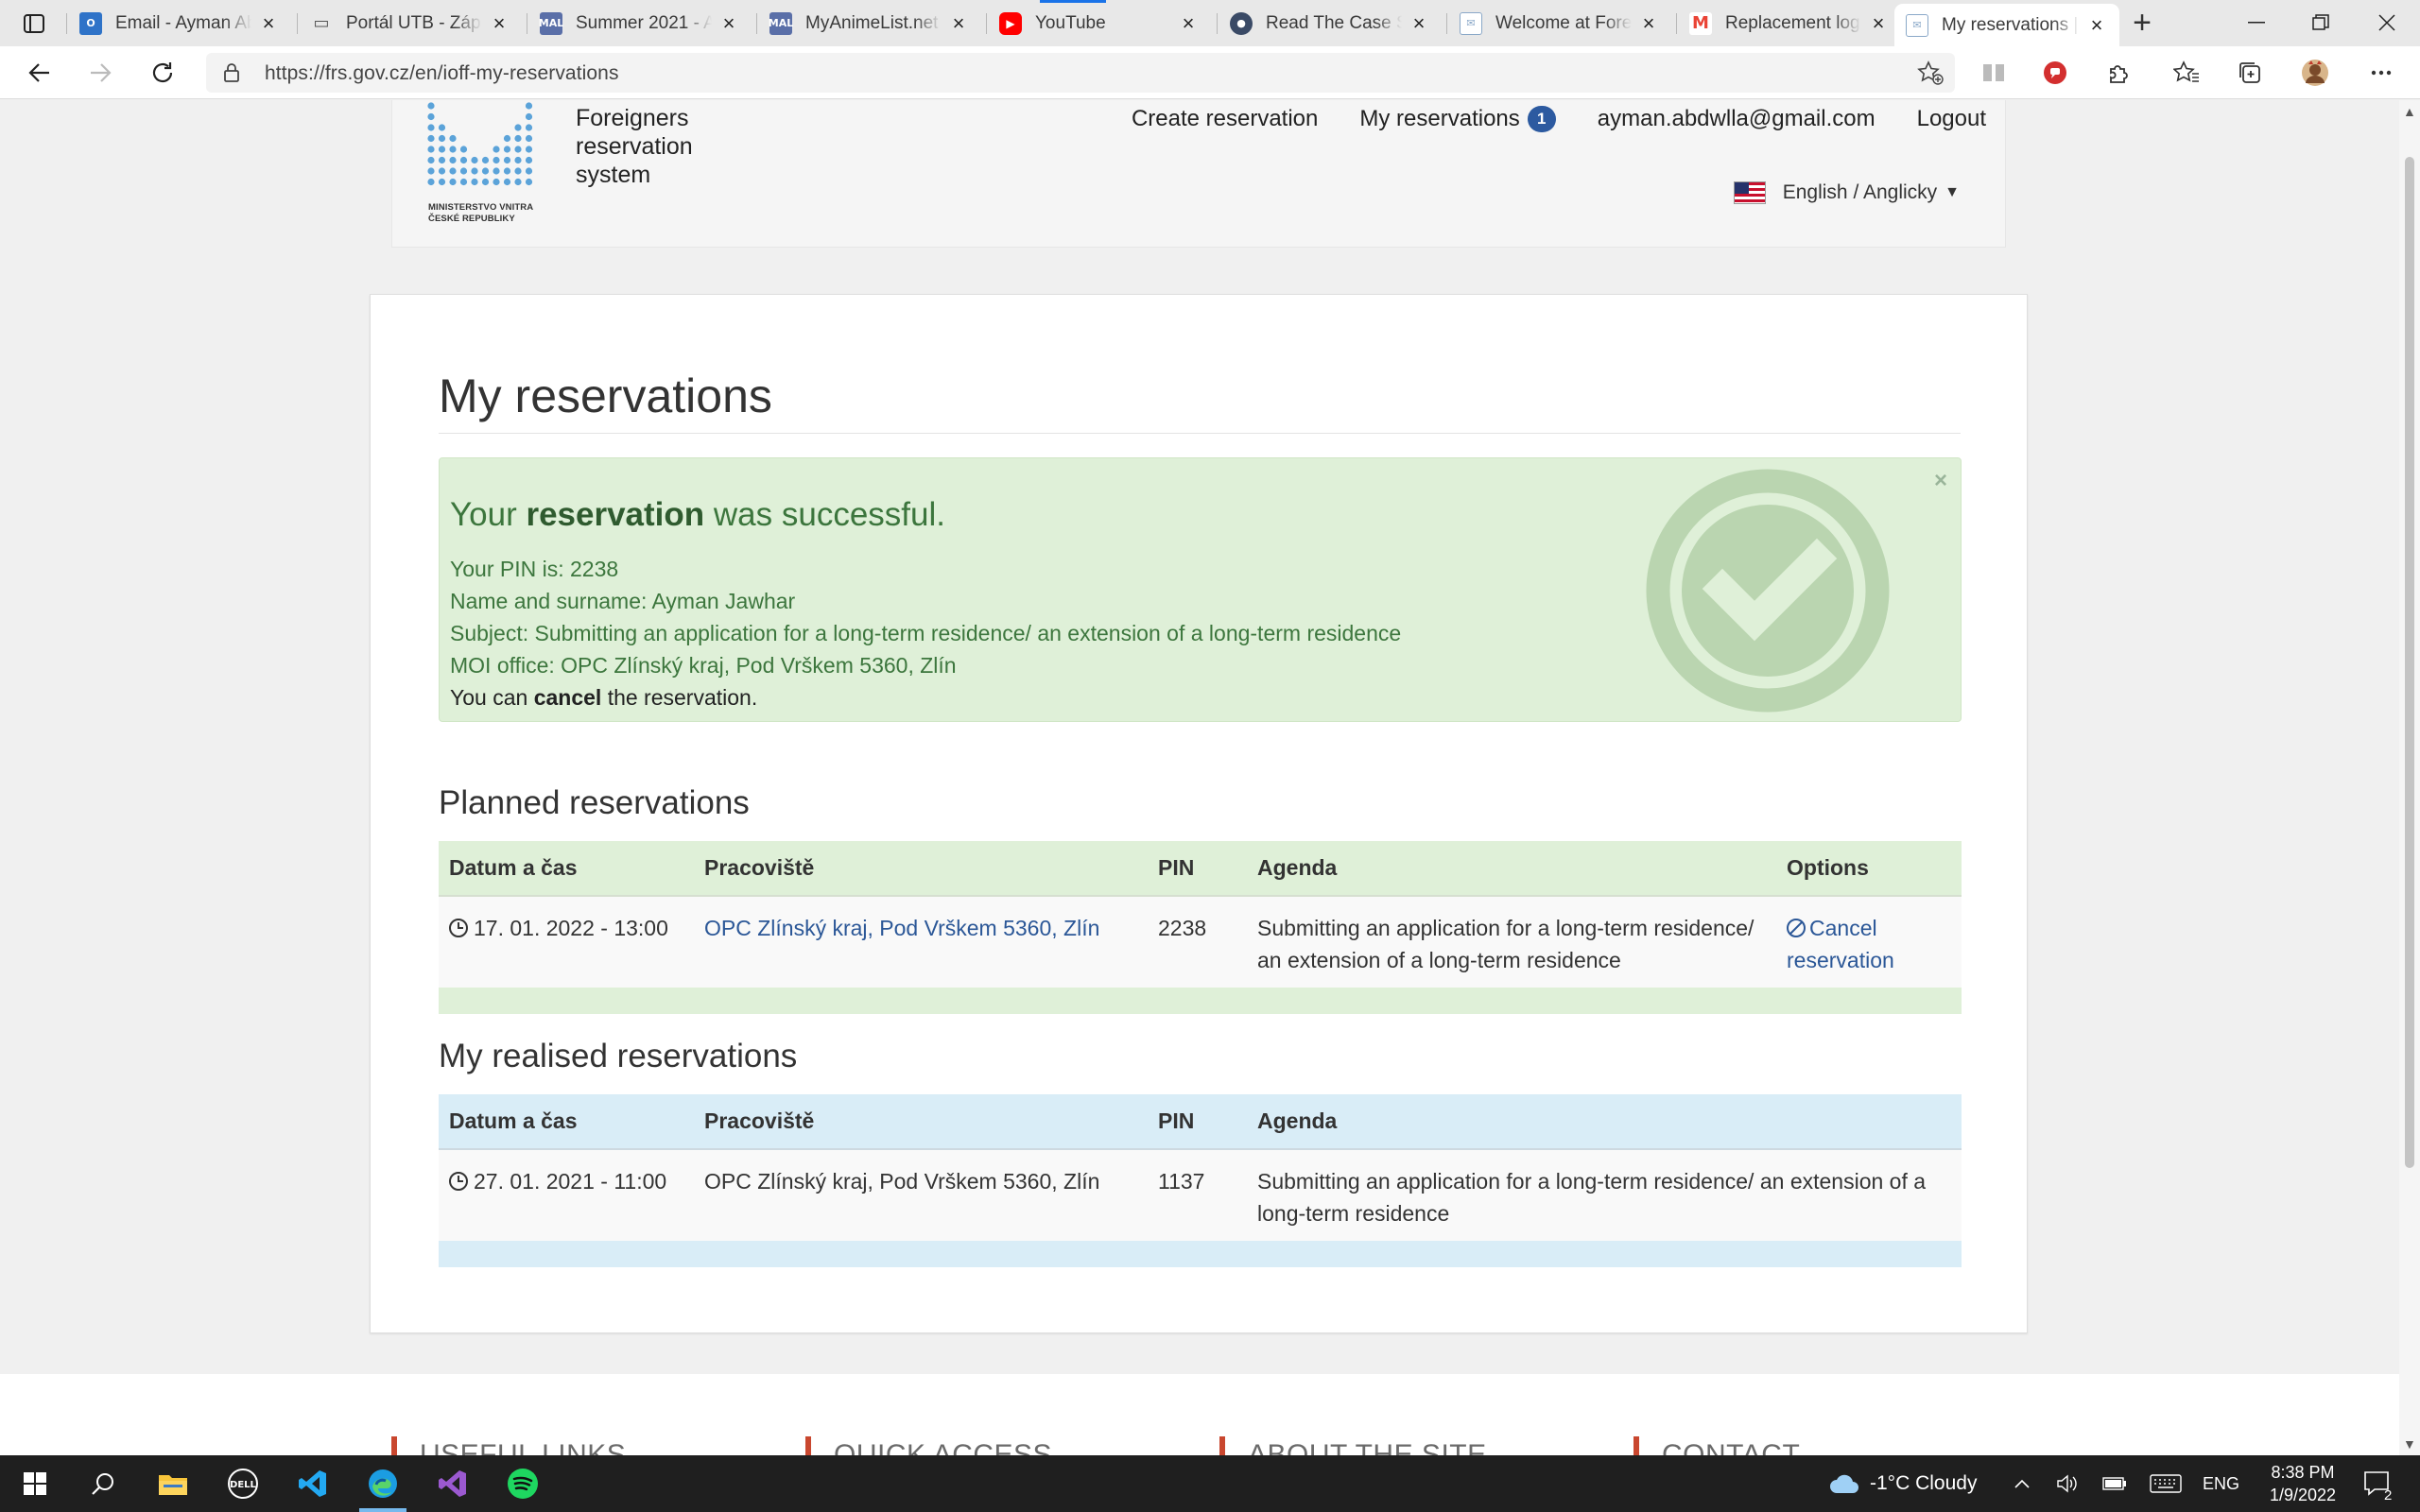 This screenshot has height=1512, width=2420. Describe the element at coordinates (162, 73) in the screenshot. I see `refresh-button` at that location.